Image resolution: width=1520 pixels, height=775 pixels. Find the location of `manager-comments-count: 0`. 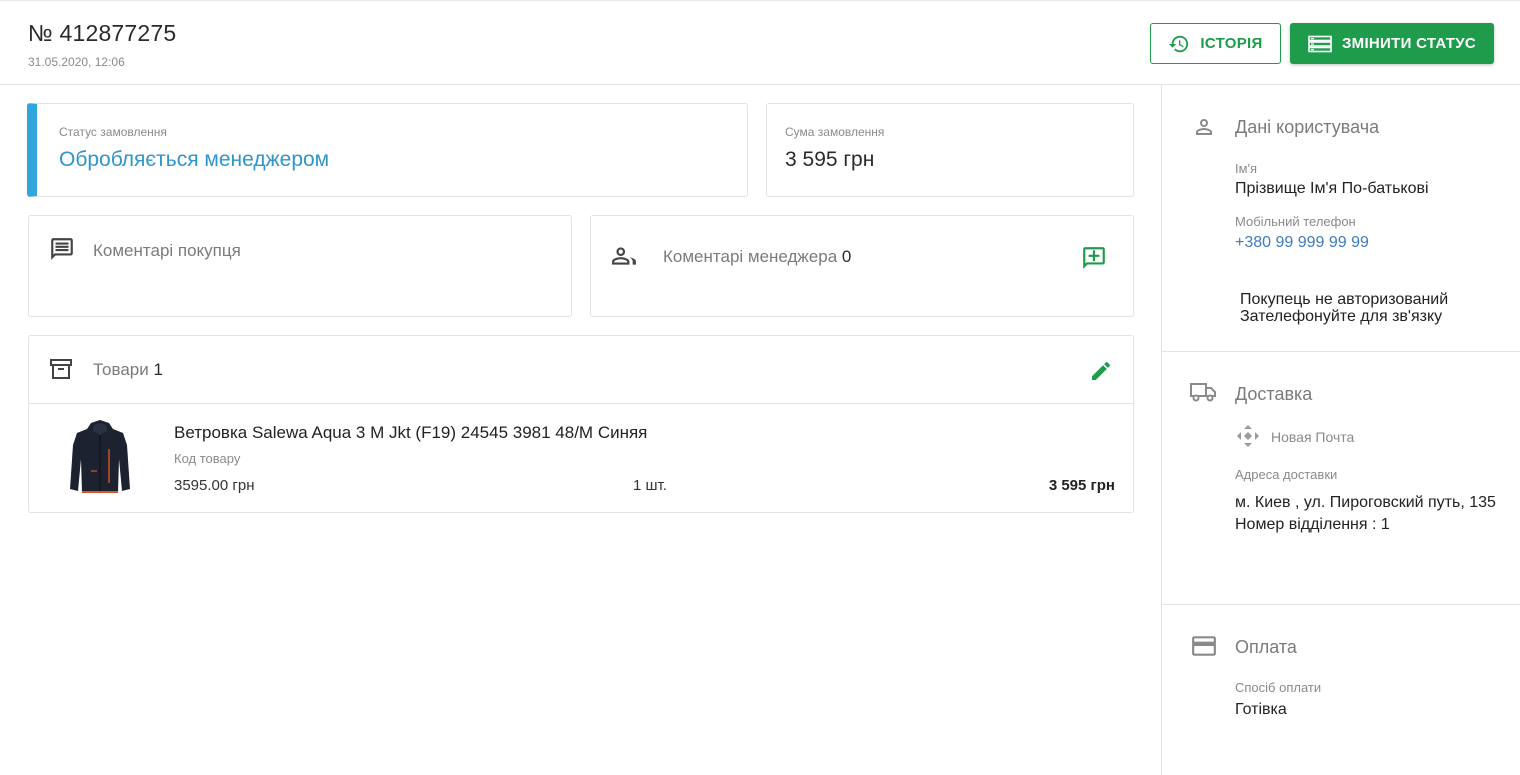

manager-comments-count: 0 is located at coordinates (846, 256).